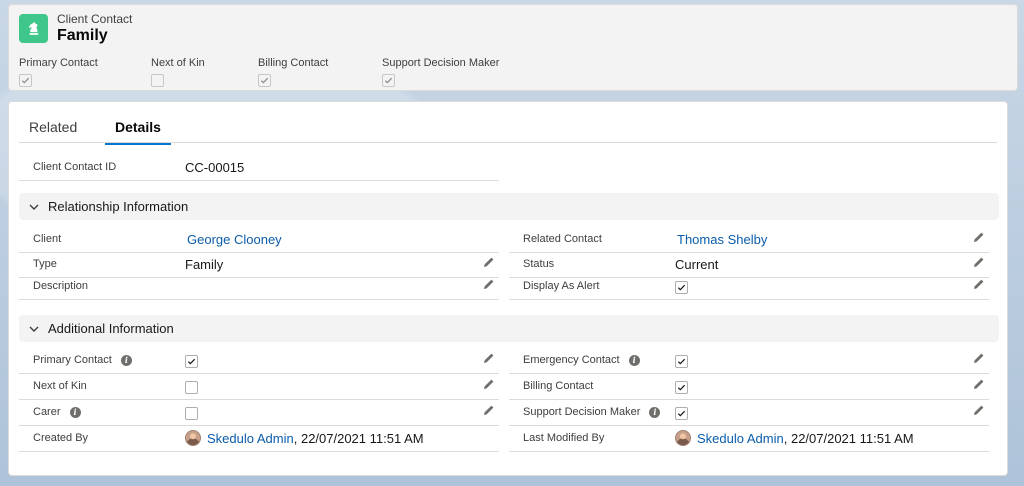 The height and width of the screenshot is (486, 1024). I want to click on field-next-of-kin: Next of Kin, so click(259, 387).